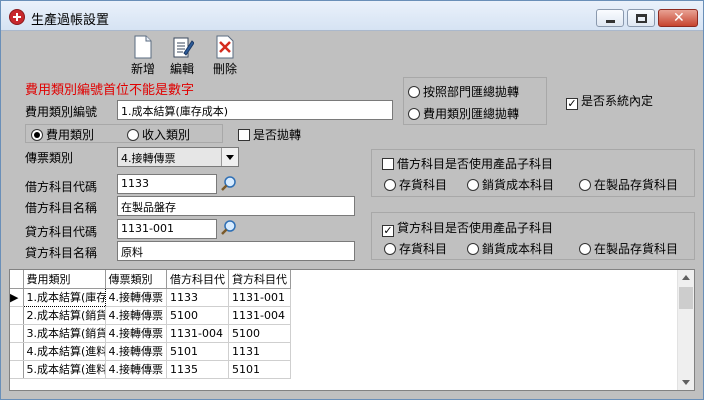 Image resolution: width=704 pixels, height=400 pixels. I want to click on category-summary-label: 費用類別匯總拋轉, so click(471, 114).